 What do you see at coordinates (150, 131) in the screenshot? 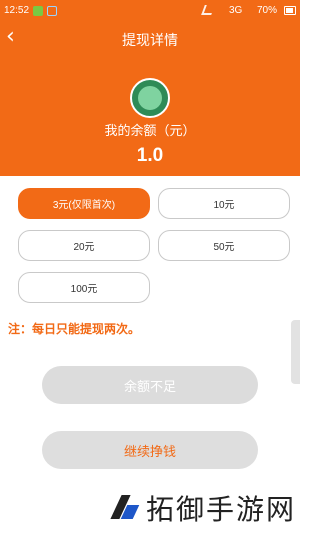
I see `balance-label: 我的余额（元）` at bounding box center [150, 131].